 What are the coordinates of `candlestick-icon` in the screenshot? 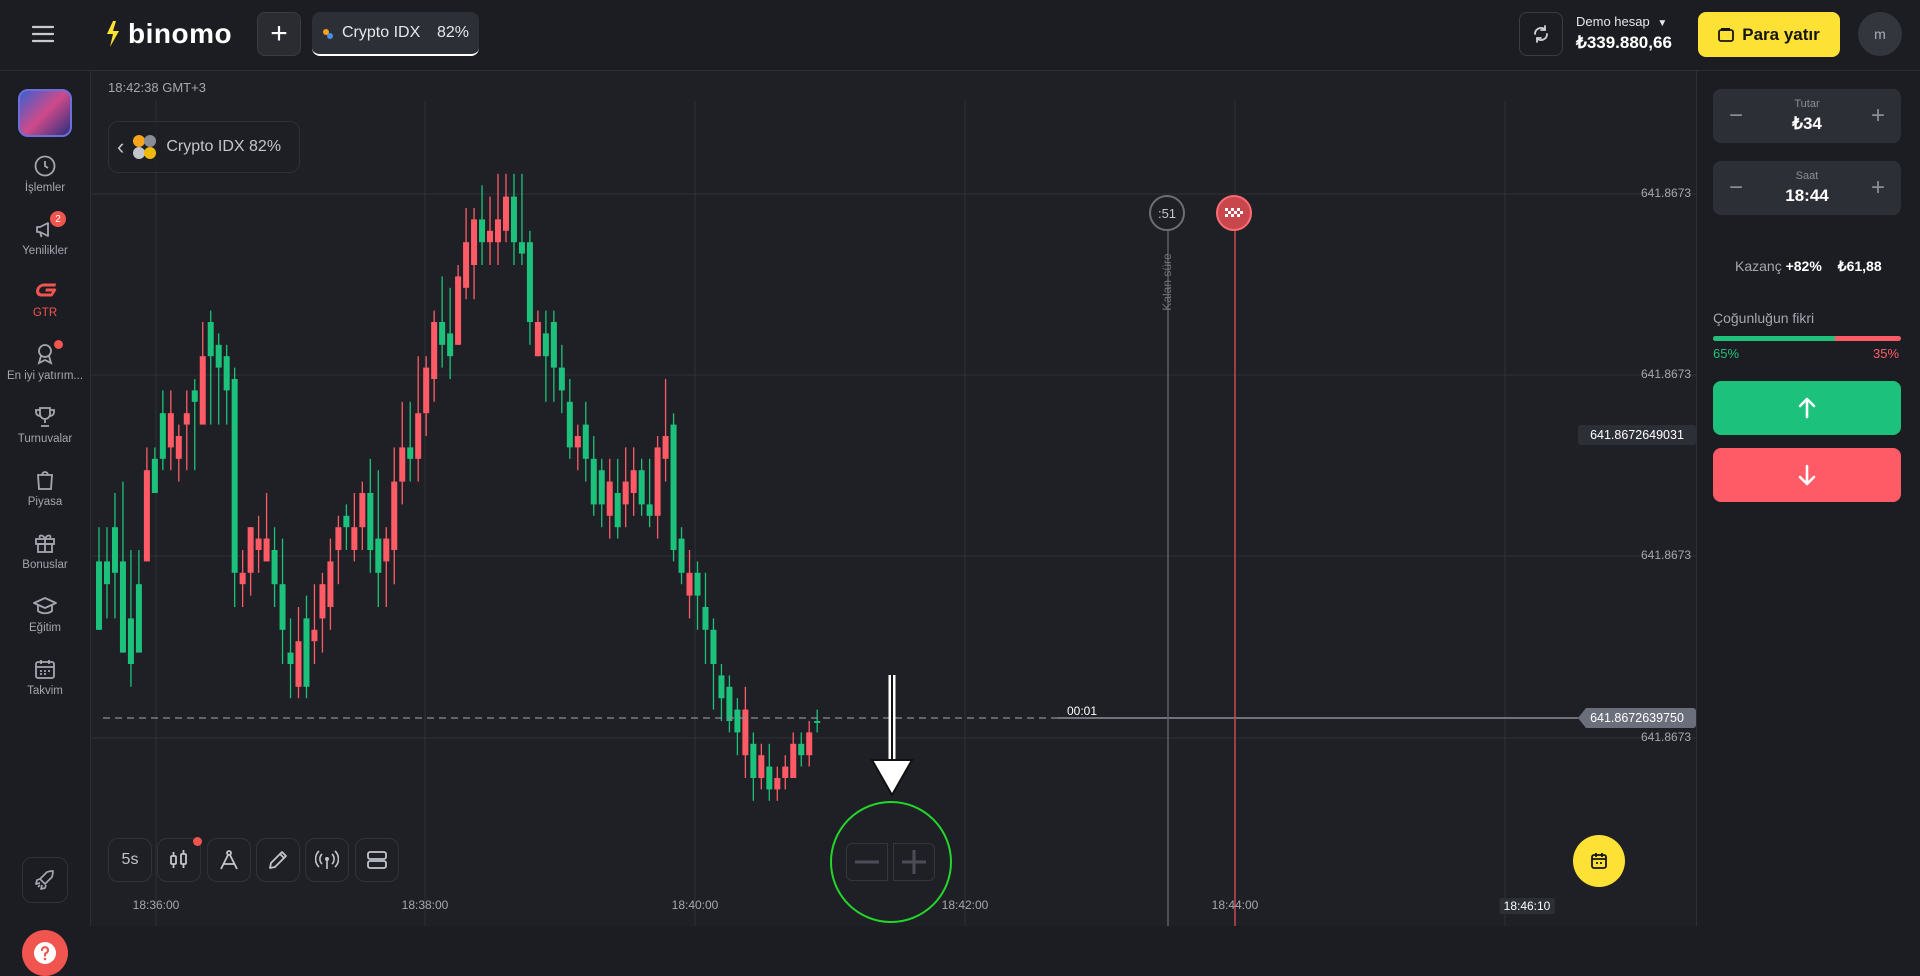 It's located at (178, 859).